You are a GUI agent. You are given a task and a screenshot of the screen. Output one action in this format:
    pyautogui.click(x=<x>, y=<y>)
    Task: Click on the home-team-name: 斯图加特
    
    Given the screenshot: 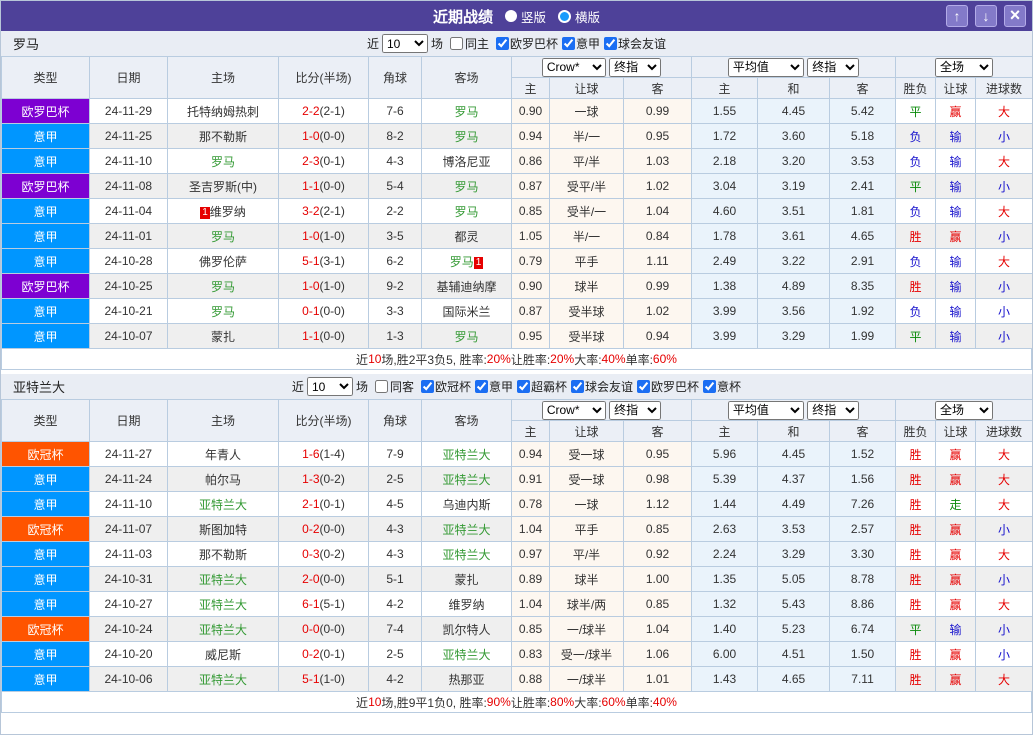 What is the action you would take?
    pyautogui.click(x=222, y=529)
    